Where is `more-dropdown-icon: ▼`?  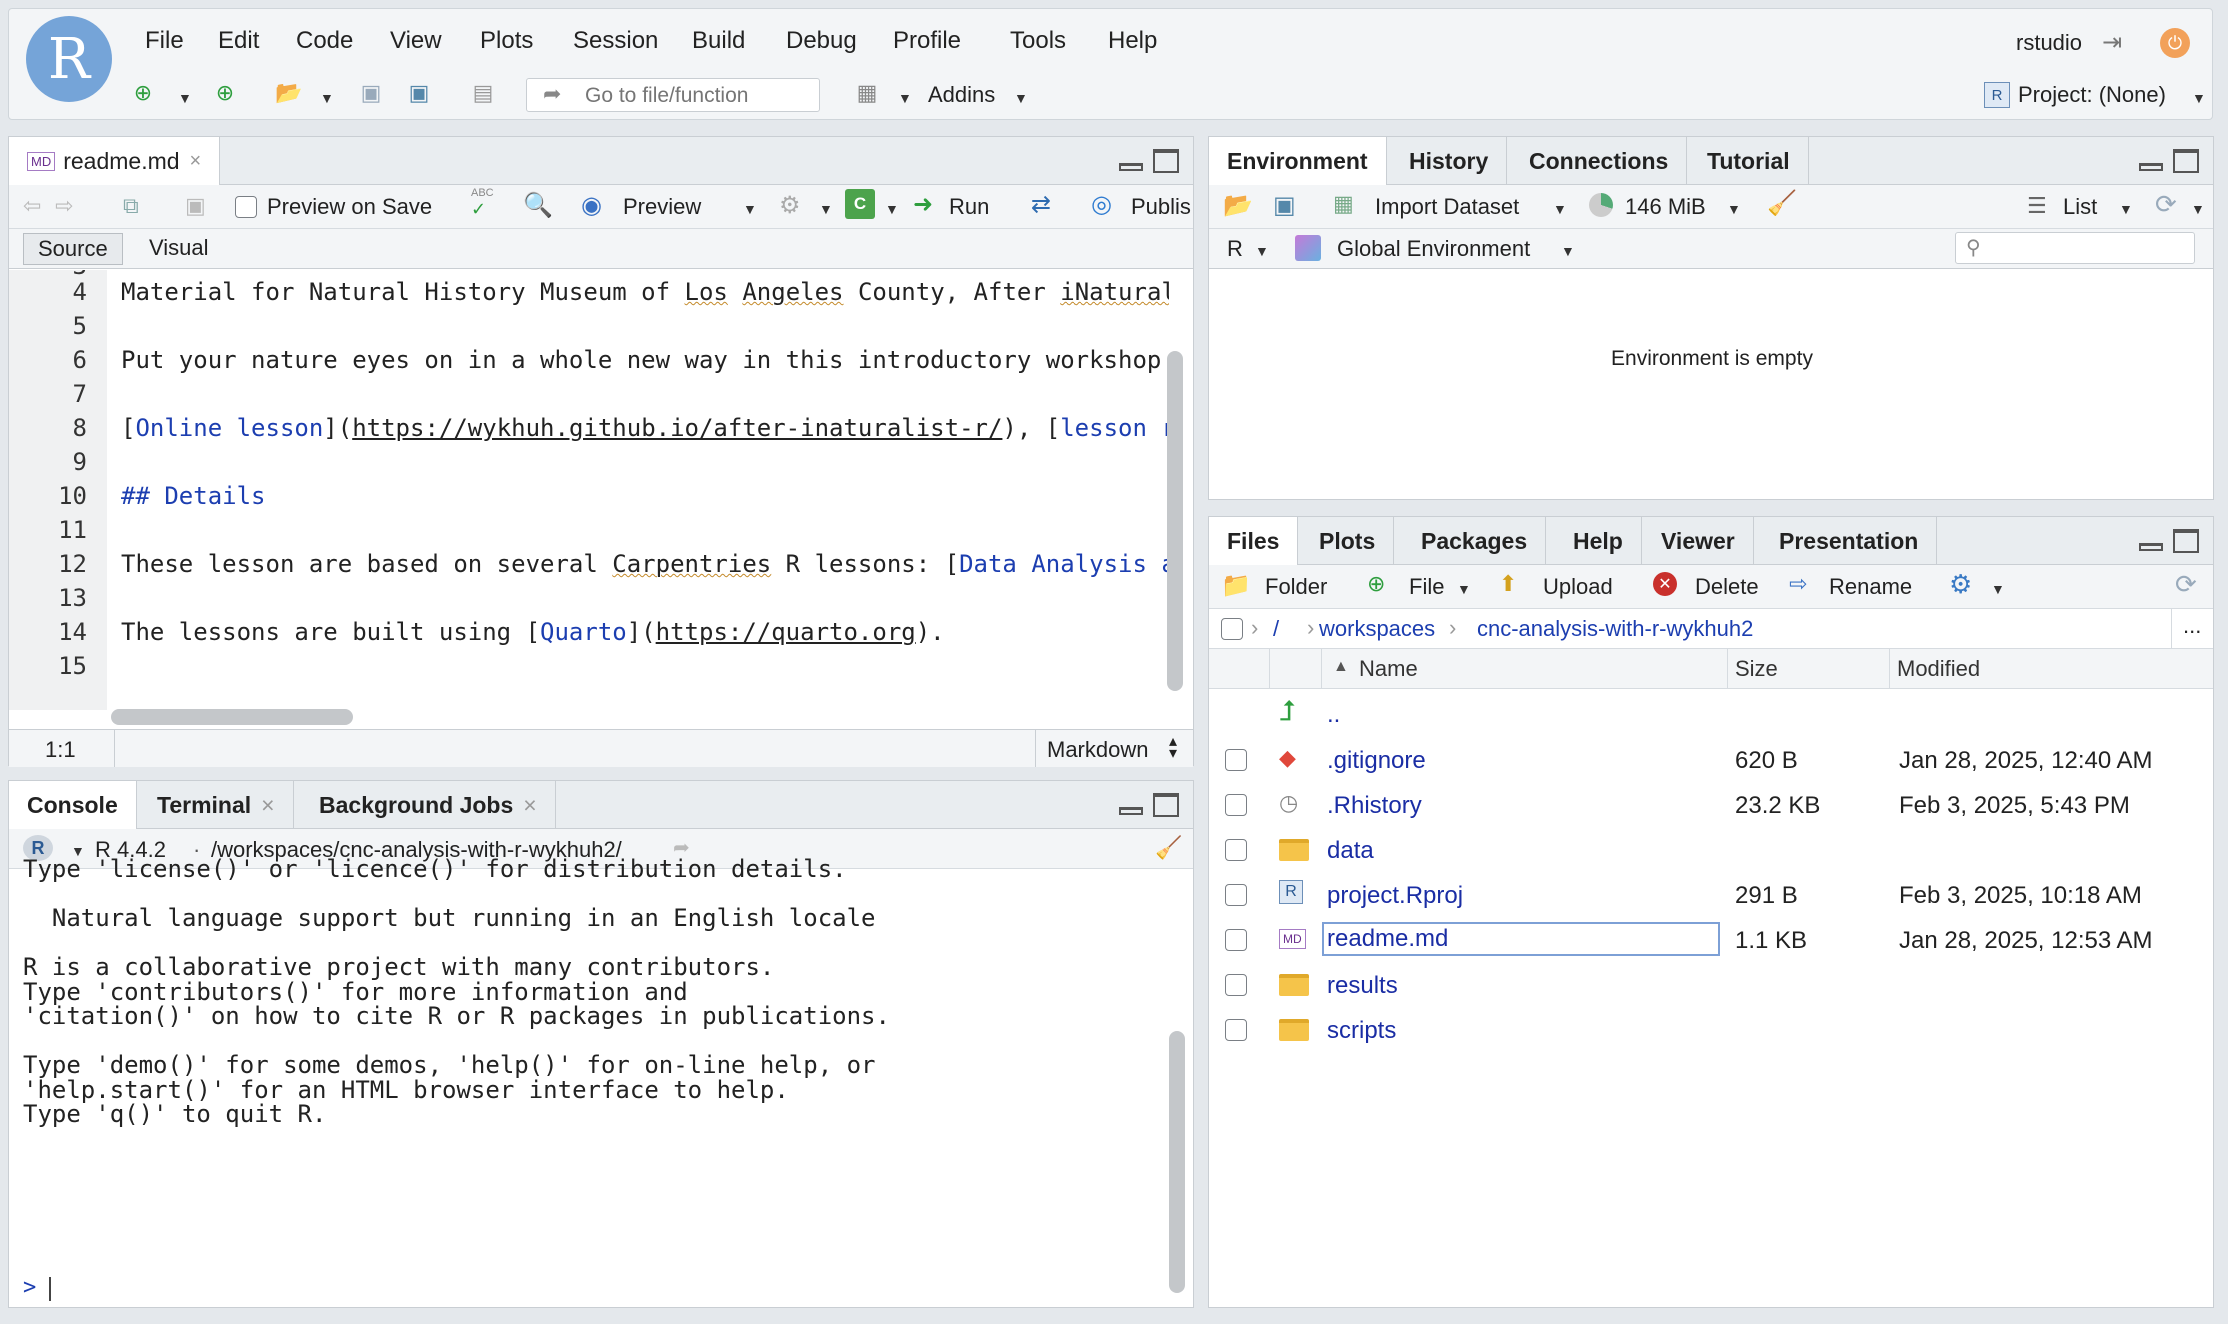
more-dropdown-icon: ▼ is located at coordinates (1998, 589).